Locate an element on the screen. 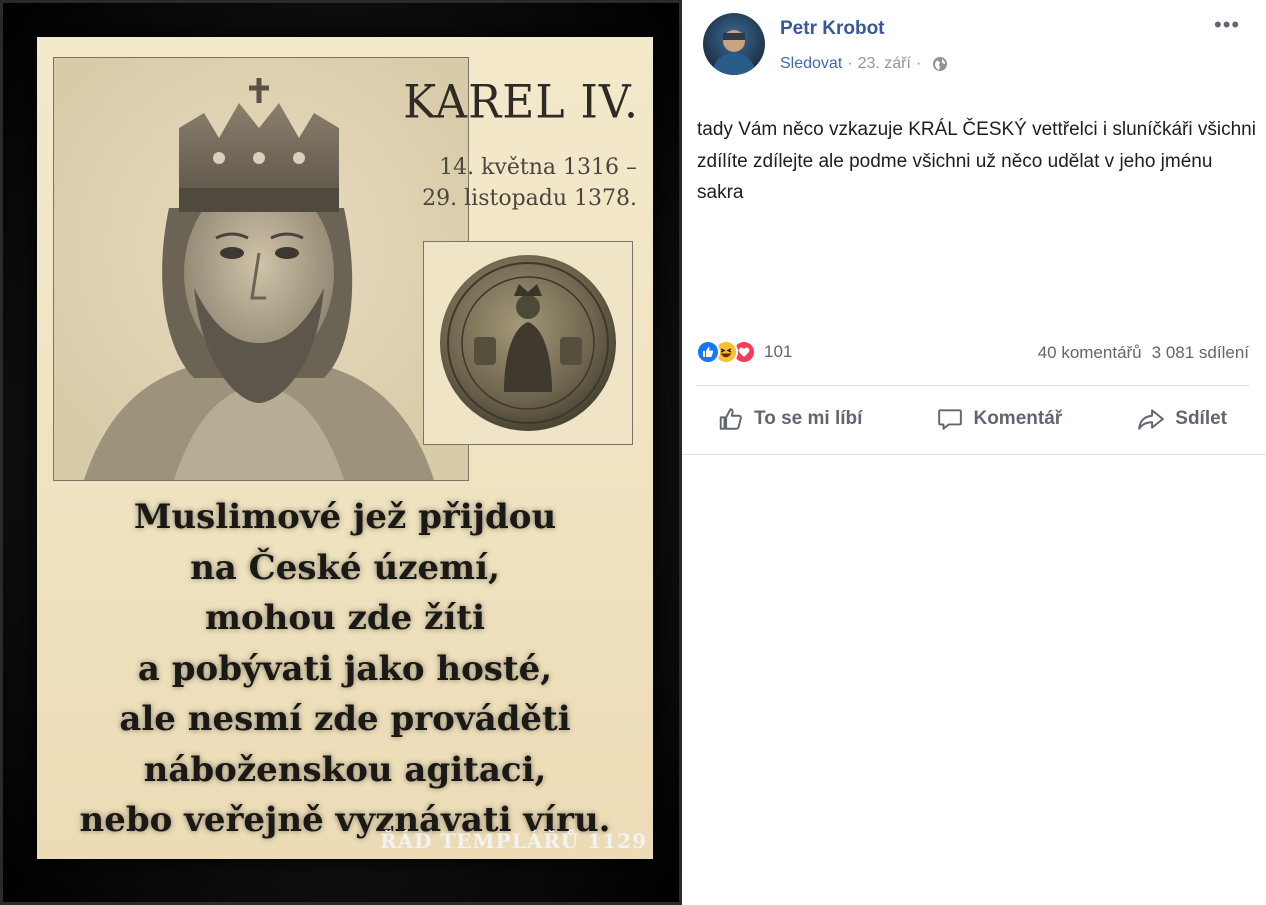 The image size is (1266, 905). like-label: To se mi líbí is located at coordinates (808, 418).